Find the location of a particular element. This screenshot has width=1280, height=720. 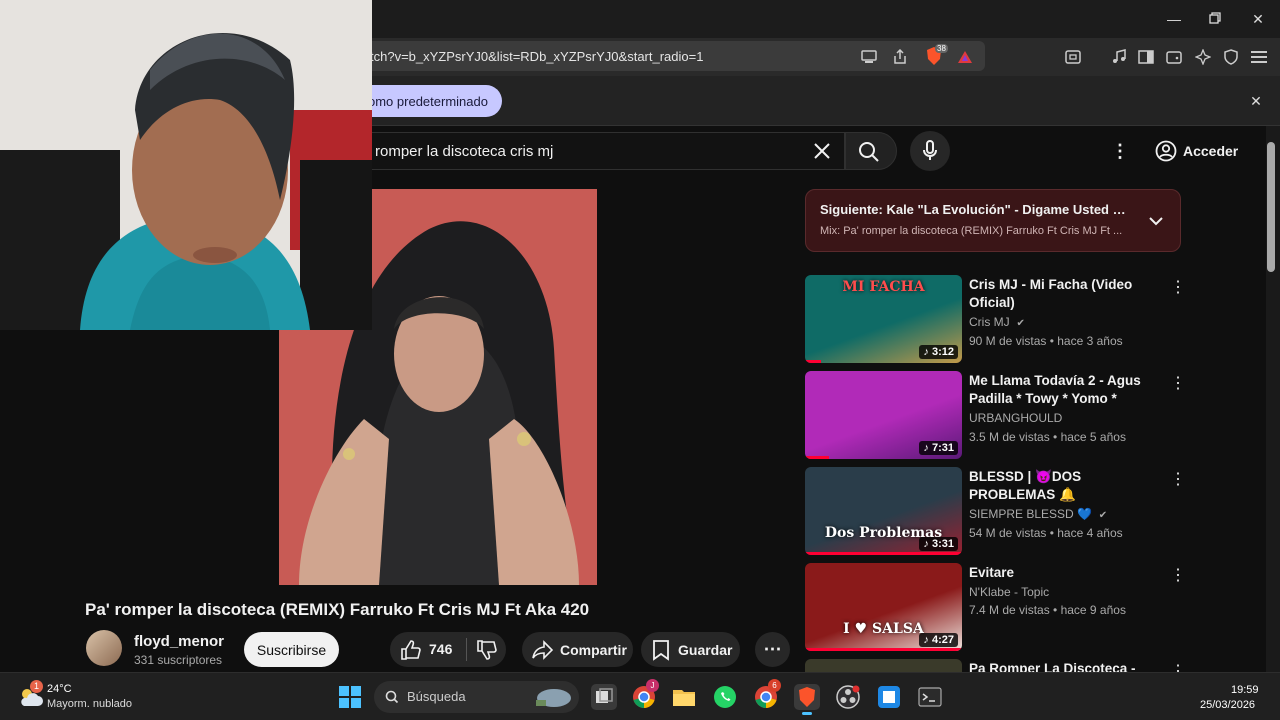

app-blue-icon is located at coordinates (889, 697).